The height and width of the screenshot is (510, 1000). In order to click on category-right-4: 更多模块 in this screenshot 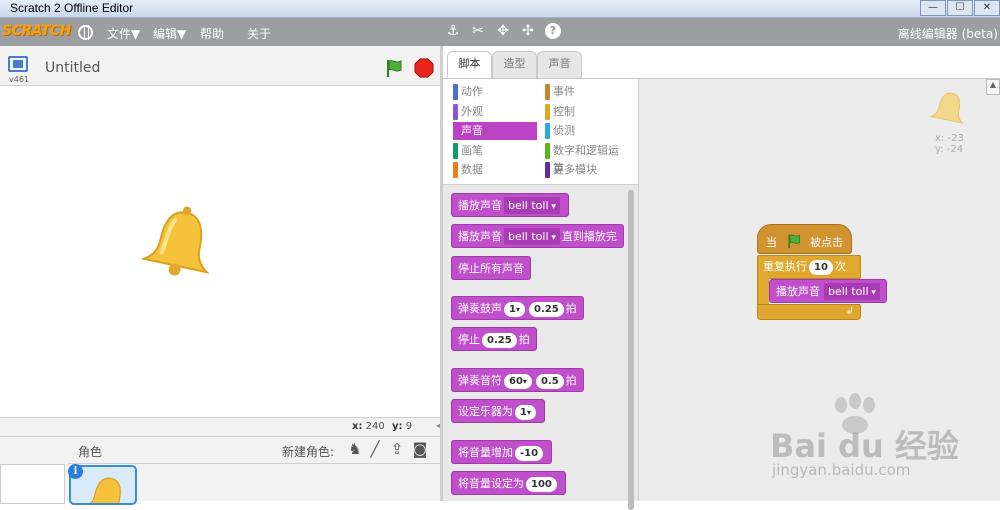, I will do `click(587, 170)`.